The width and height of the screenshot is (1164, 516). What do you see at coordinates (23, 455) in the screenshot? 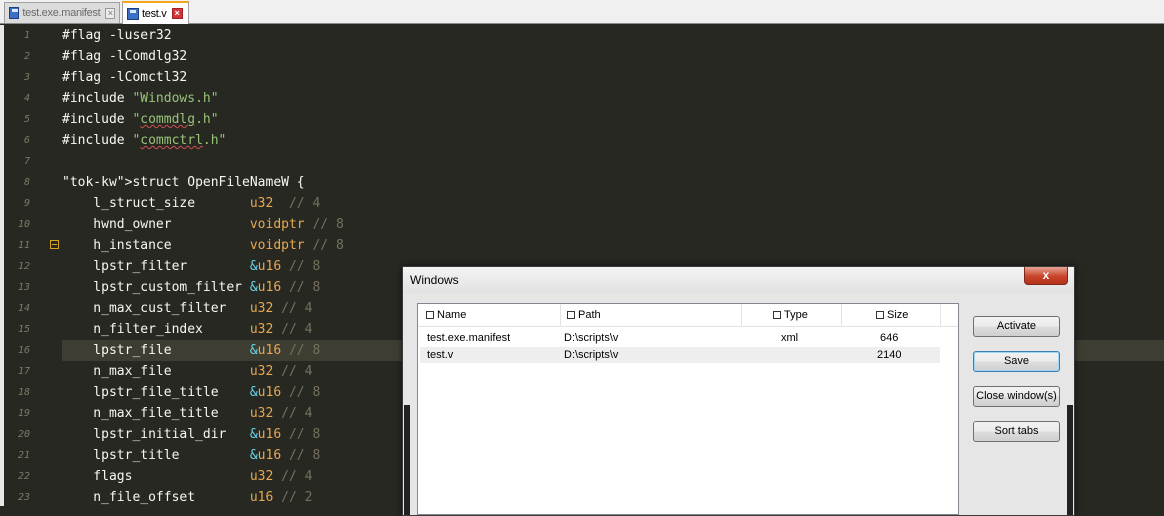
I see `line-number: 21` at bounding box center [23, 455].